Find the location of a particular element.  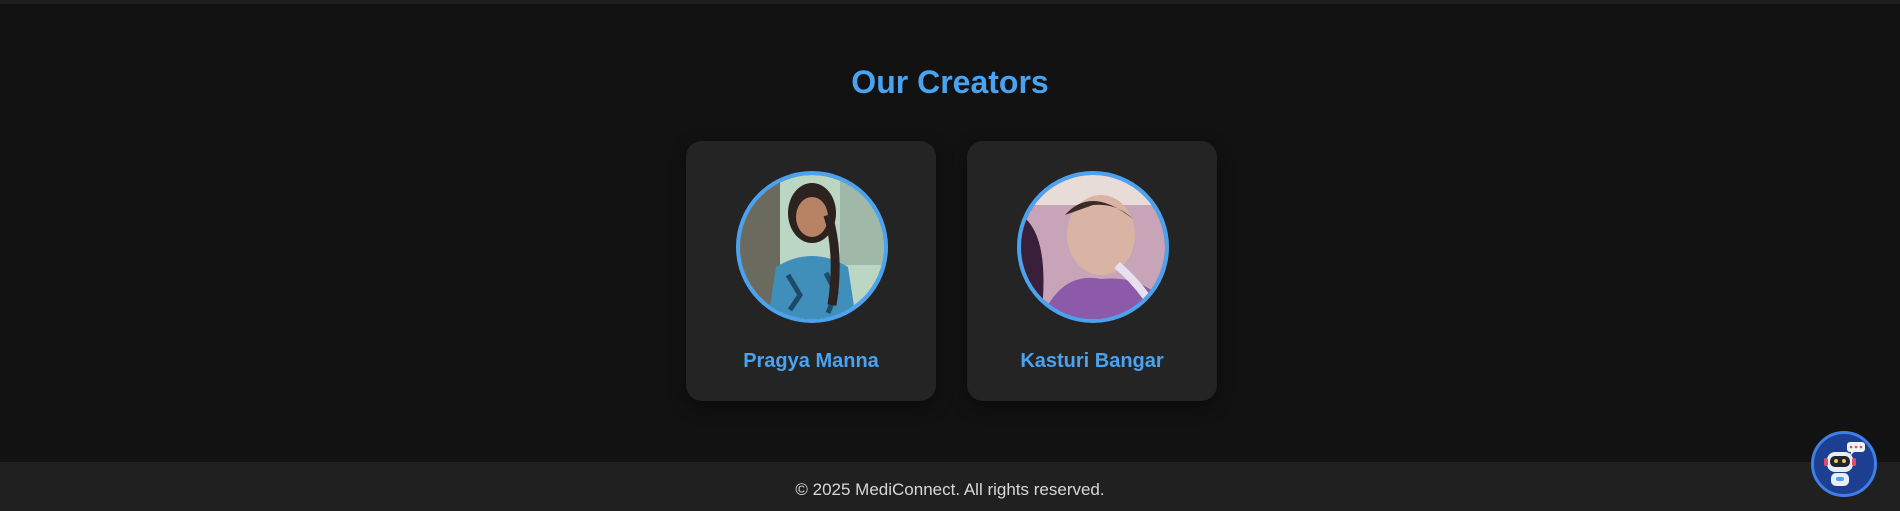

creator-card: Pragya Manna is located at coordinates (811, 271).